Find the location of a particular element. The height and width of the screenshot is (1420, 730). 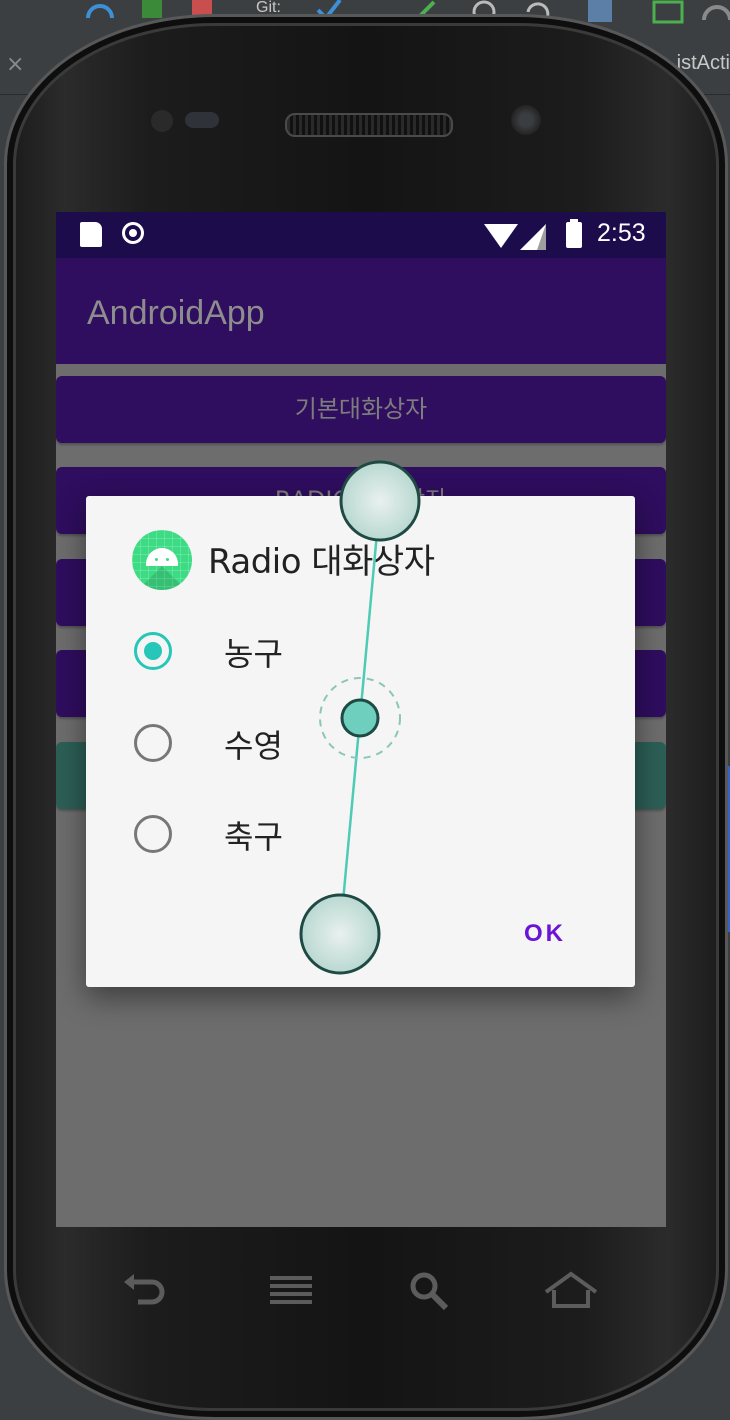

radio-option: 수영 is located at coordinates (360, 744).